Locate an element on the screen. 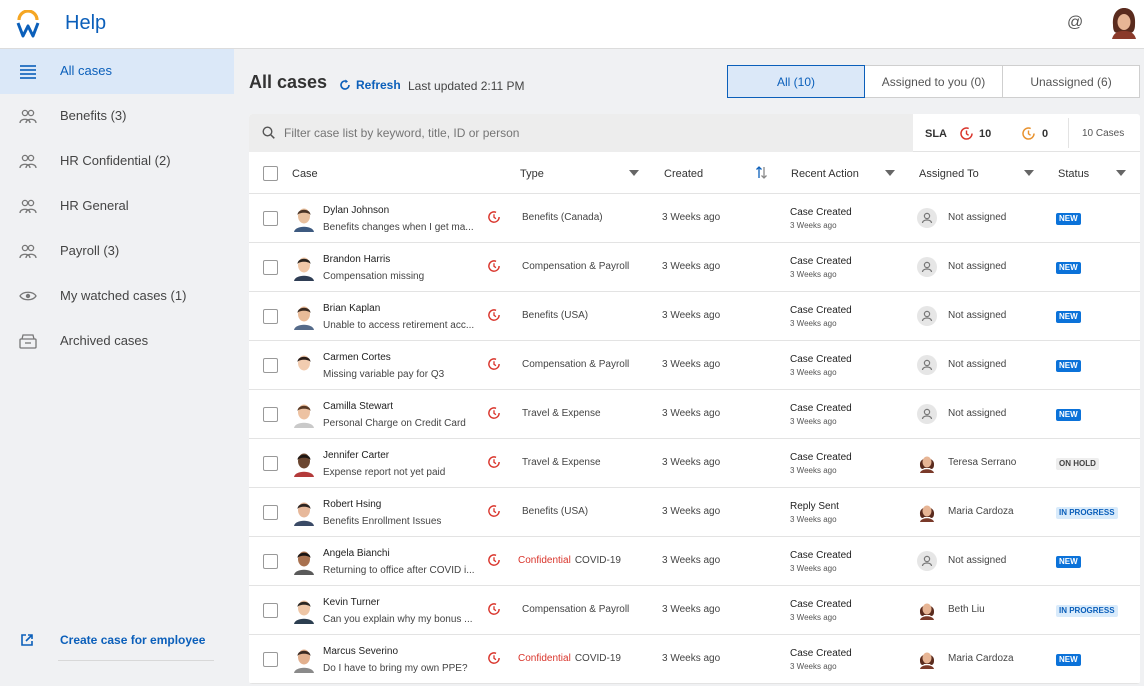 The image size is (1144, 686). sidebar-item-all-cases: All cases is located at coordinates (117, 71).